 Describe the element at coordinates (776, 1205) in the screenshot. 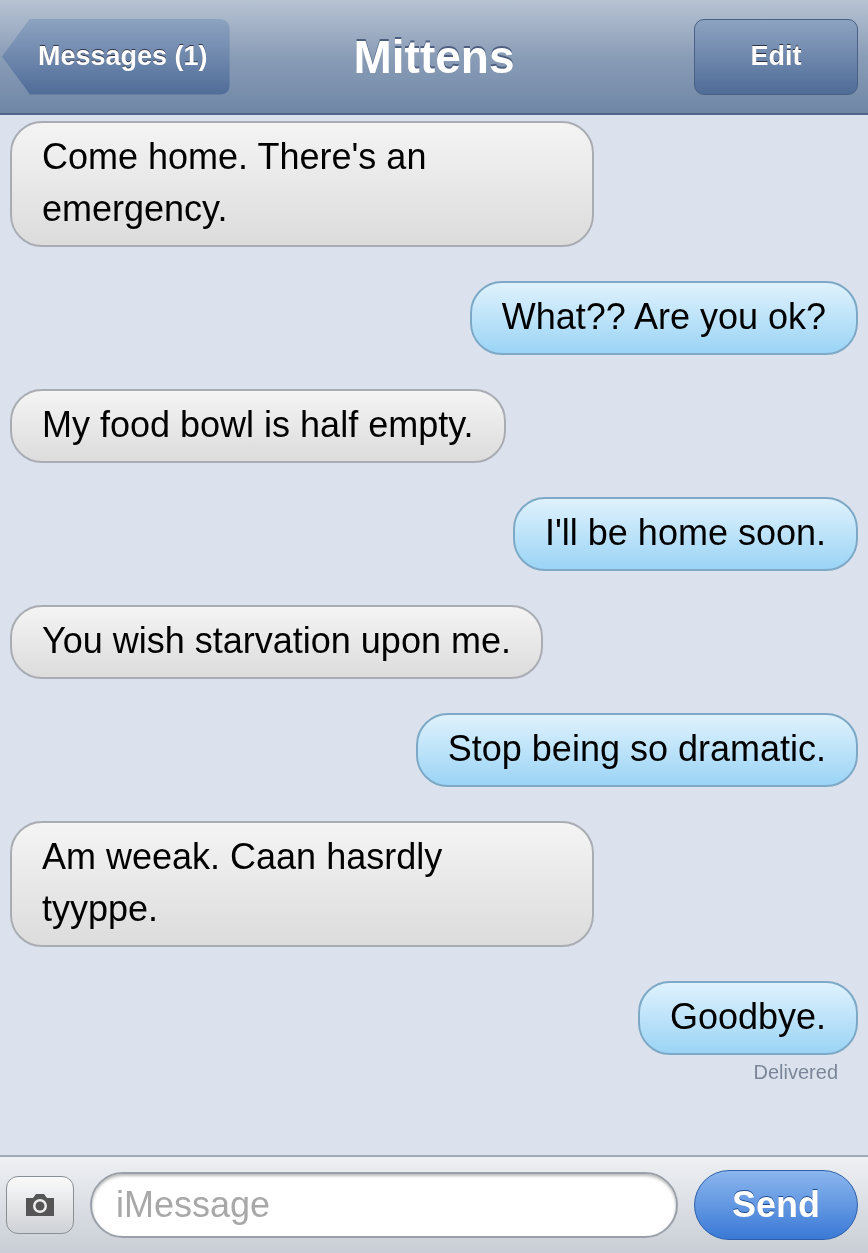

I see `send-button: Send` at that location.